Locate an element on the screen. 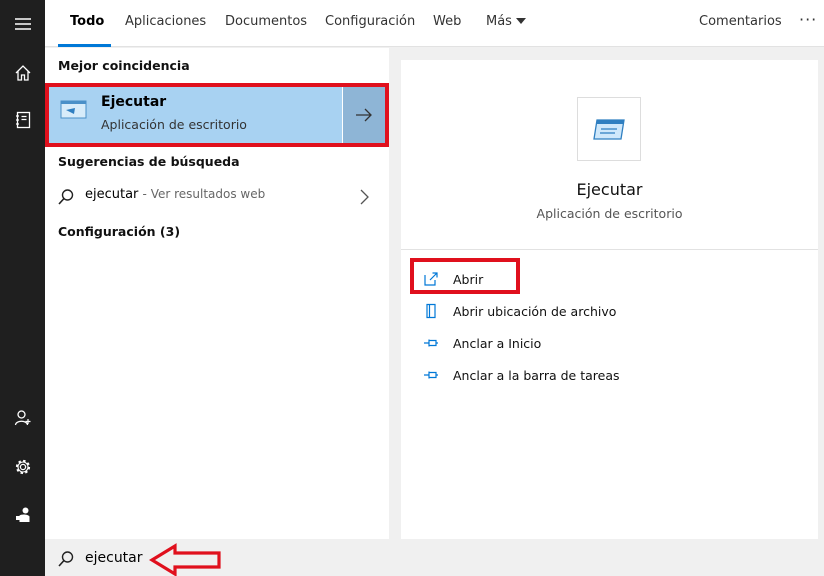 The width and height of the screenshot is (824, 576). gear-icon is located at coordinates (22, 467).